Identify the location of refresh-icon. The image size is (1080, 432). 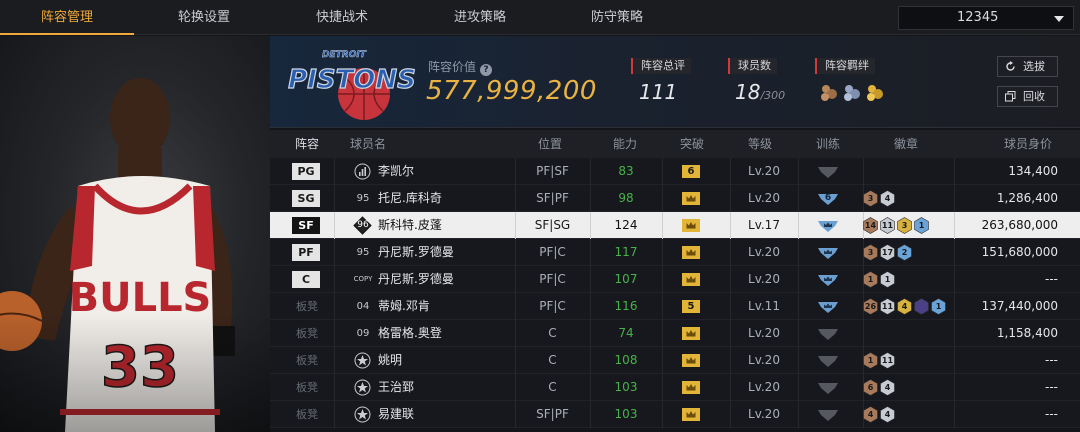
(1010, 66).